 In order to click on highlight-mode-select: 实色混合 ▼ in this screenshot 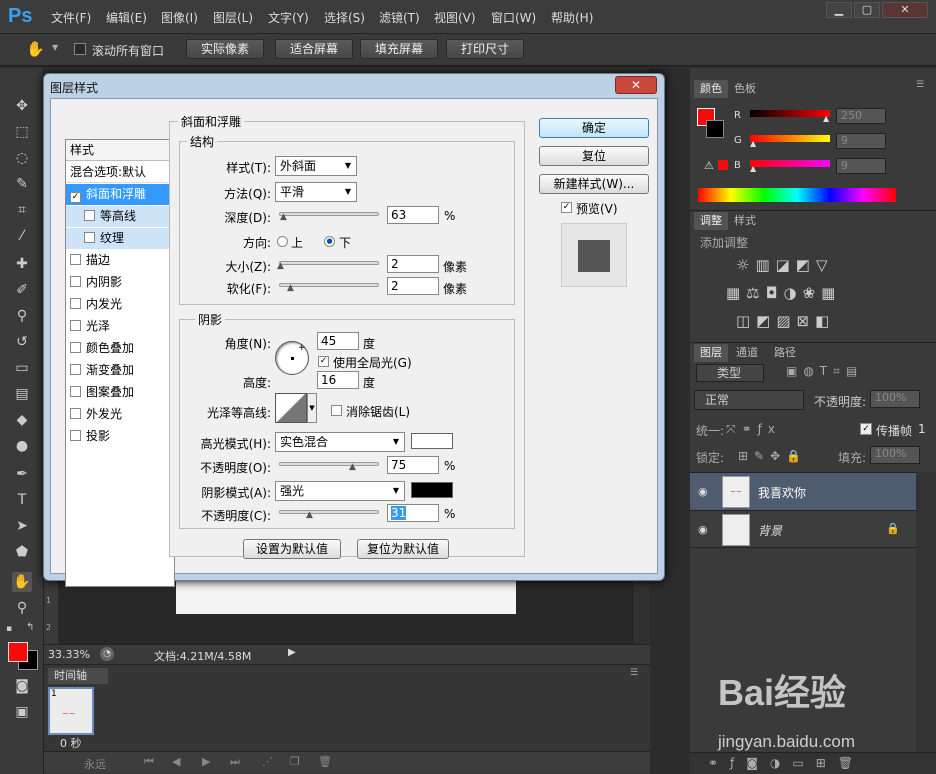, I will do `click(340, 442)`.